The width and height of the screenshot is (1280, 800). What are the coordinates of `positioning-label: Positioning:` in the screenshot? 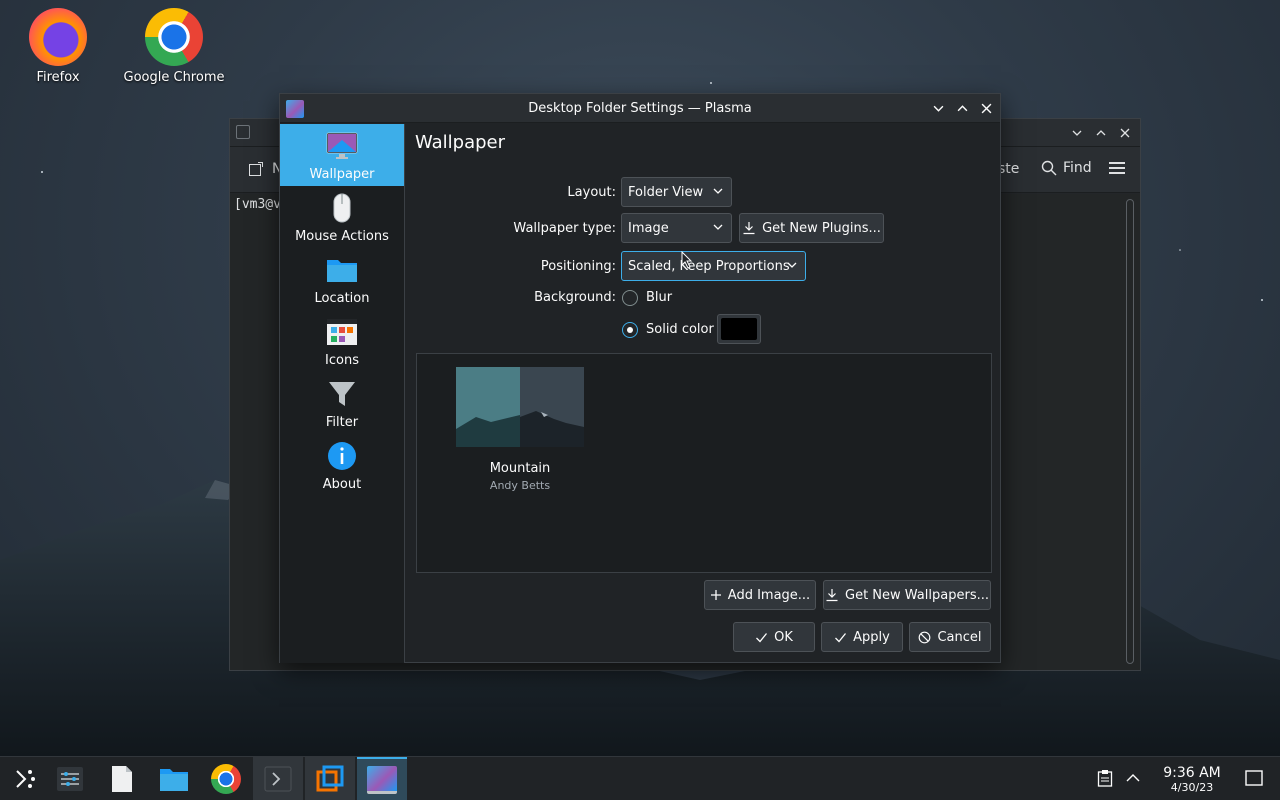 It's located at (578, 266).